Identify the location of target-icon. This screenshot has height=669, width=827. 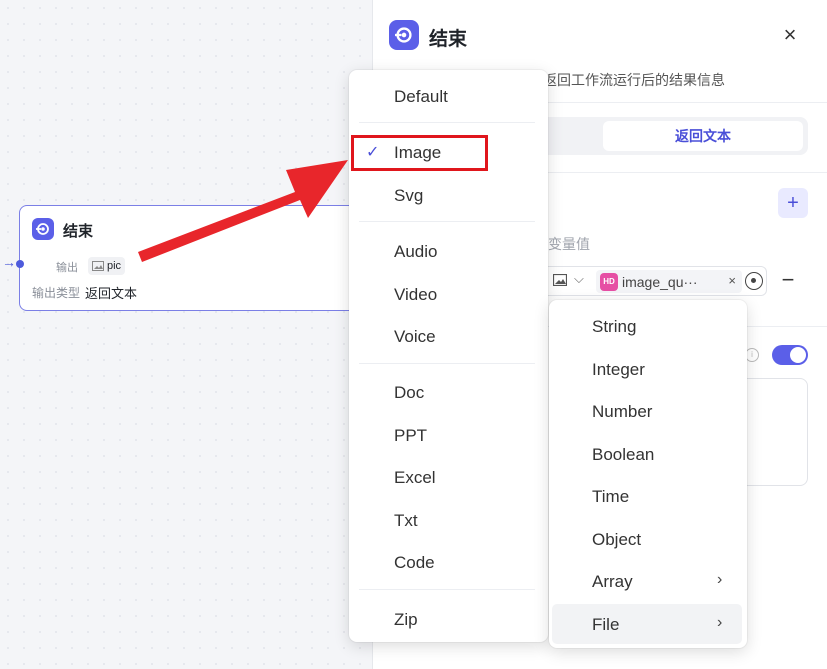
(754, 281).